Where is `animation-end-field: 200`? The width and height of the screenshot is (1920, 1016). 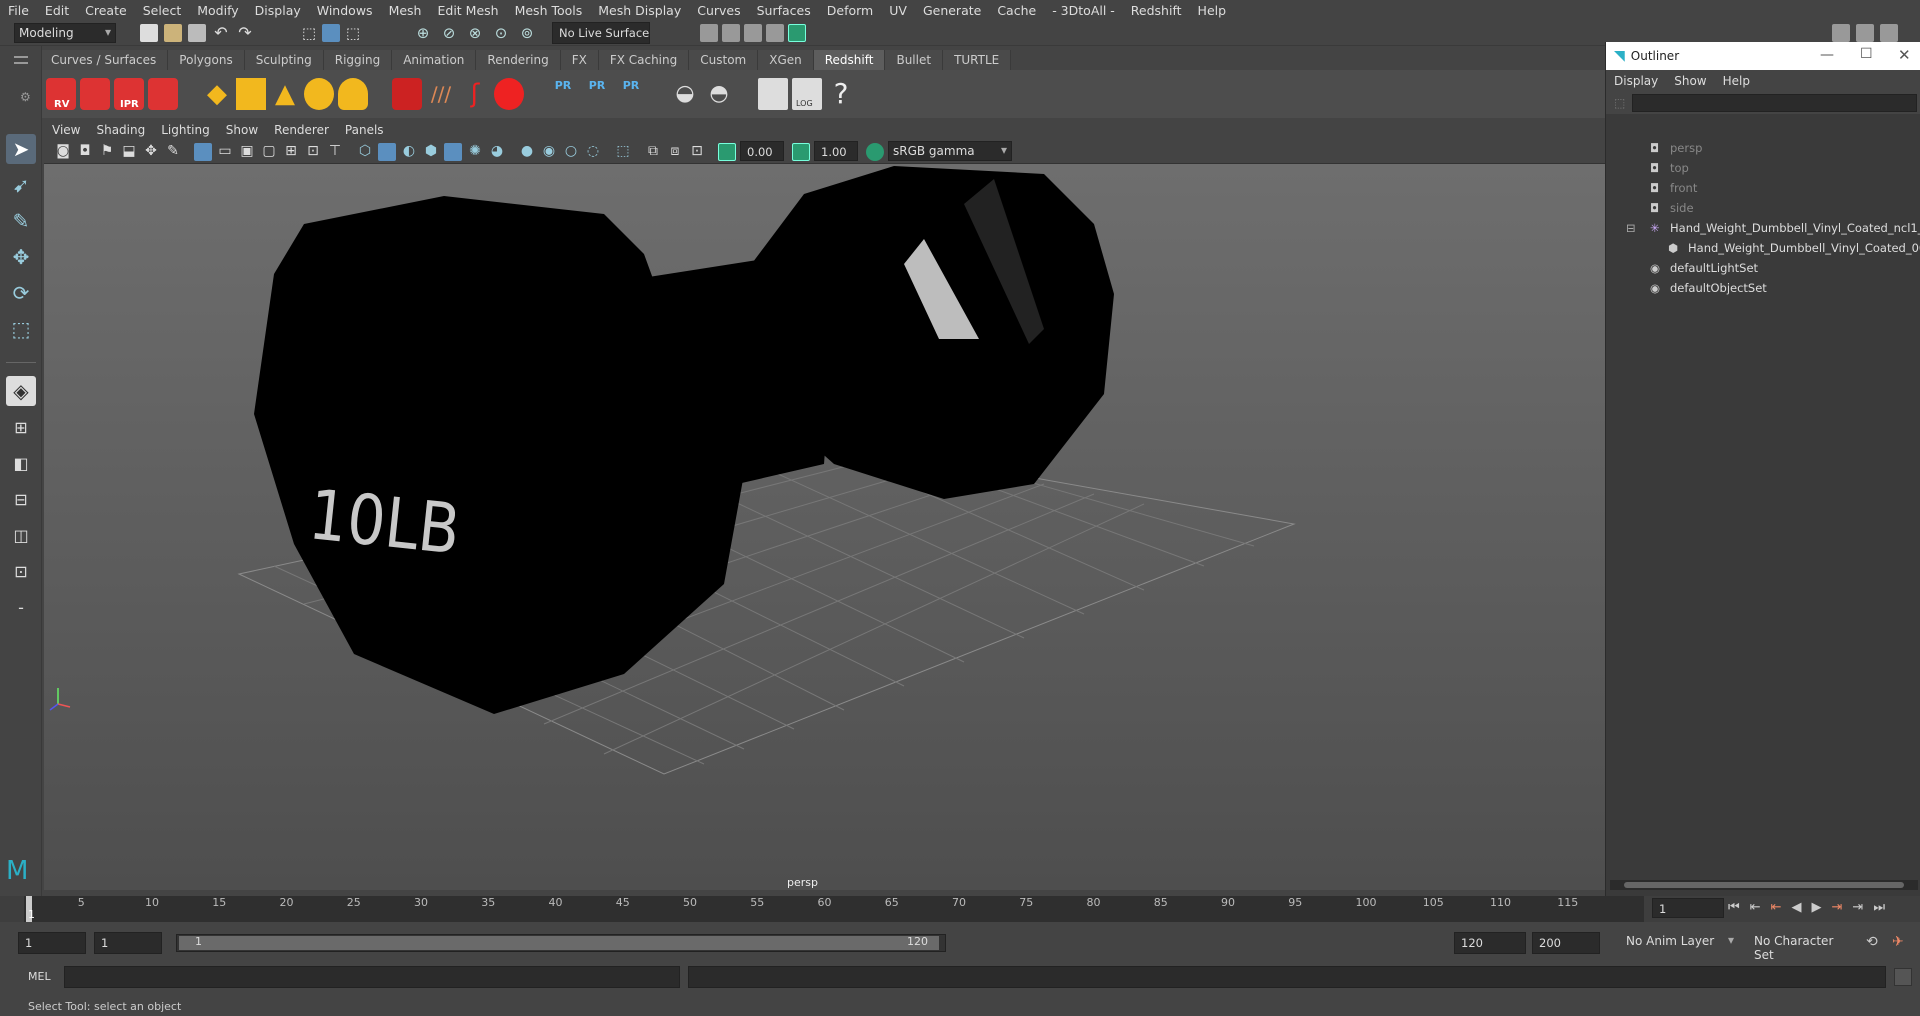 animation-end-field: 200 is located at coordinates (1566, 943).